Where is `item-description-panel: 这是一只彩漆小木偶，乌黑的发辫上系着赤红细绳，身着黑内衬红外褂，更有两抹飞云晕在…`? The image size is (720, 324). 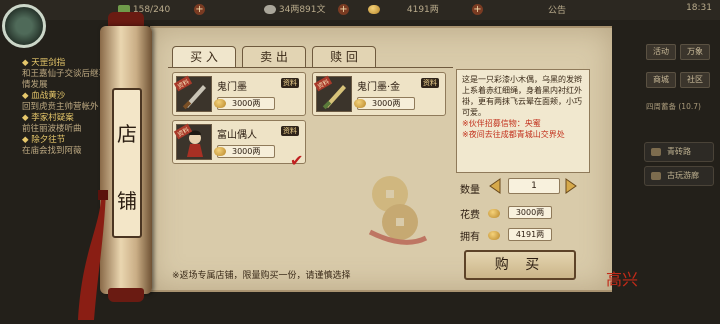
item-description-panel: 这是一只彩漆小木偶，乌黑的发辫上系着赤红细绳，身着黑内衬红外褂，更有两抹飞云晕在… is located at coordinates (523, 121).